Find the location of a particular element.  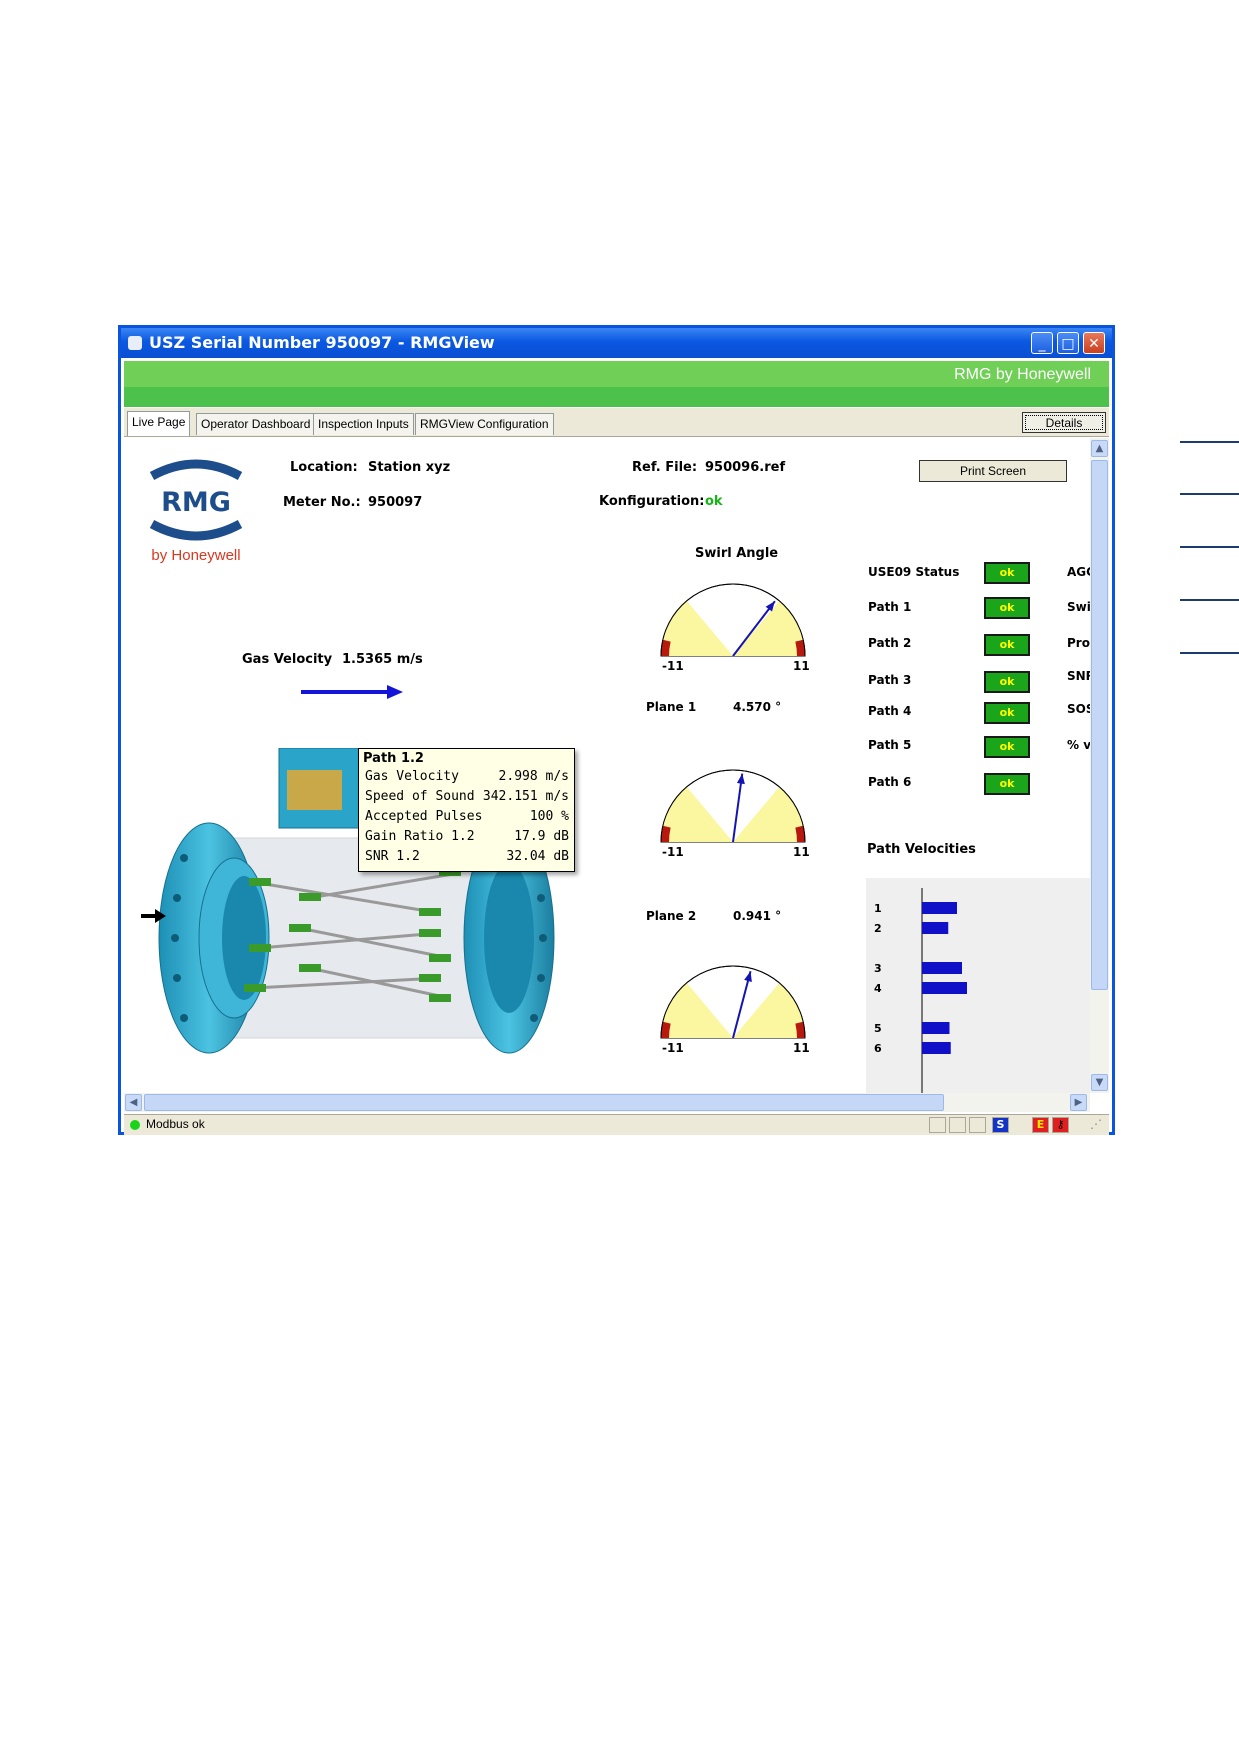

agc-label: AGC is located at coordinates (1078, 572).